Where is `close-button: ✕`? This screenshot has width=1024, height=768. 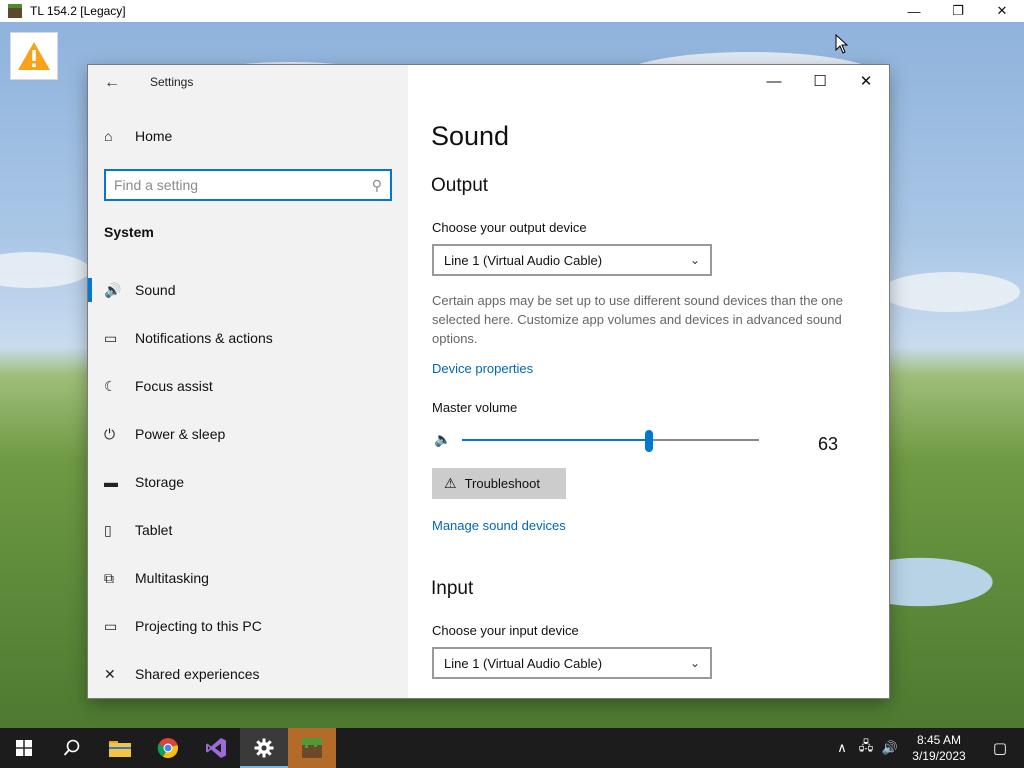
close-button: ✕ is located at coordinates (866, 81).